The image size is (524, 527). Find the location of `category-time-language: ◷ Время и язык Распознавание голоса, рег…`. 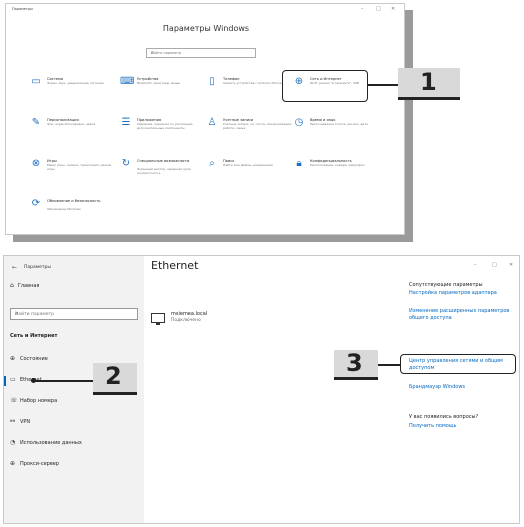

category-time-language: ◷ Время и язык Распознавание голоса, рег… is located at coordinates (338, 132).